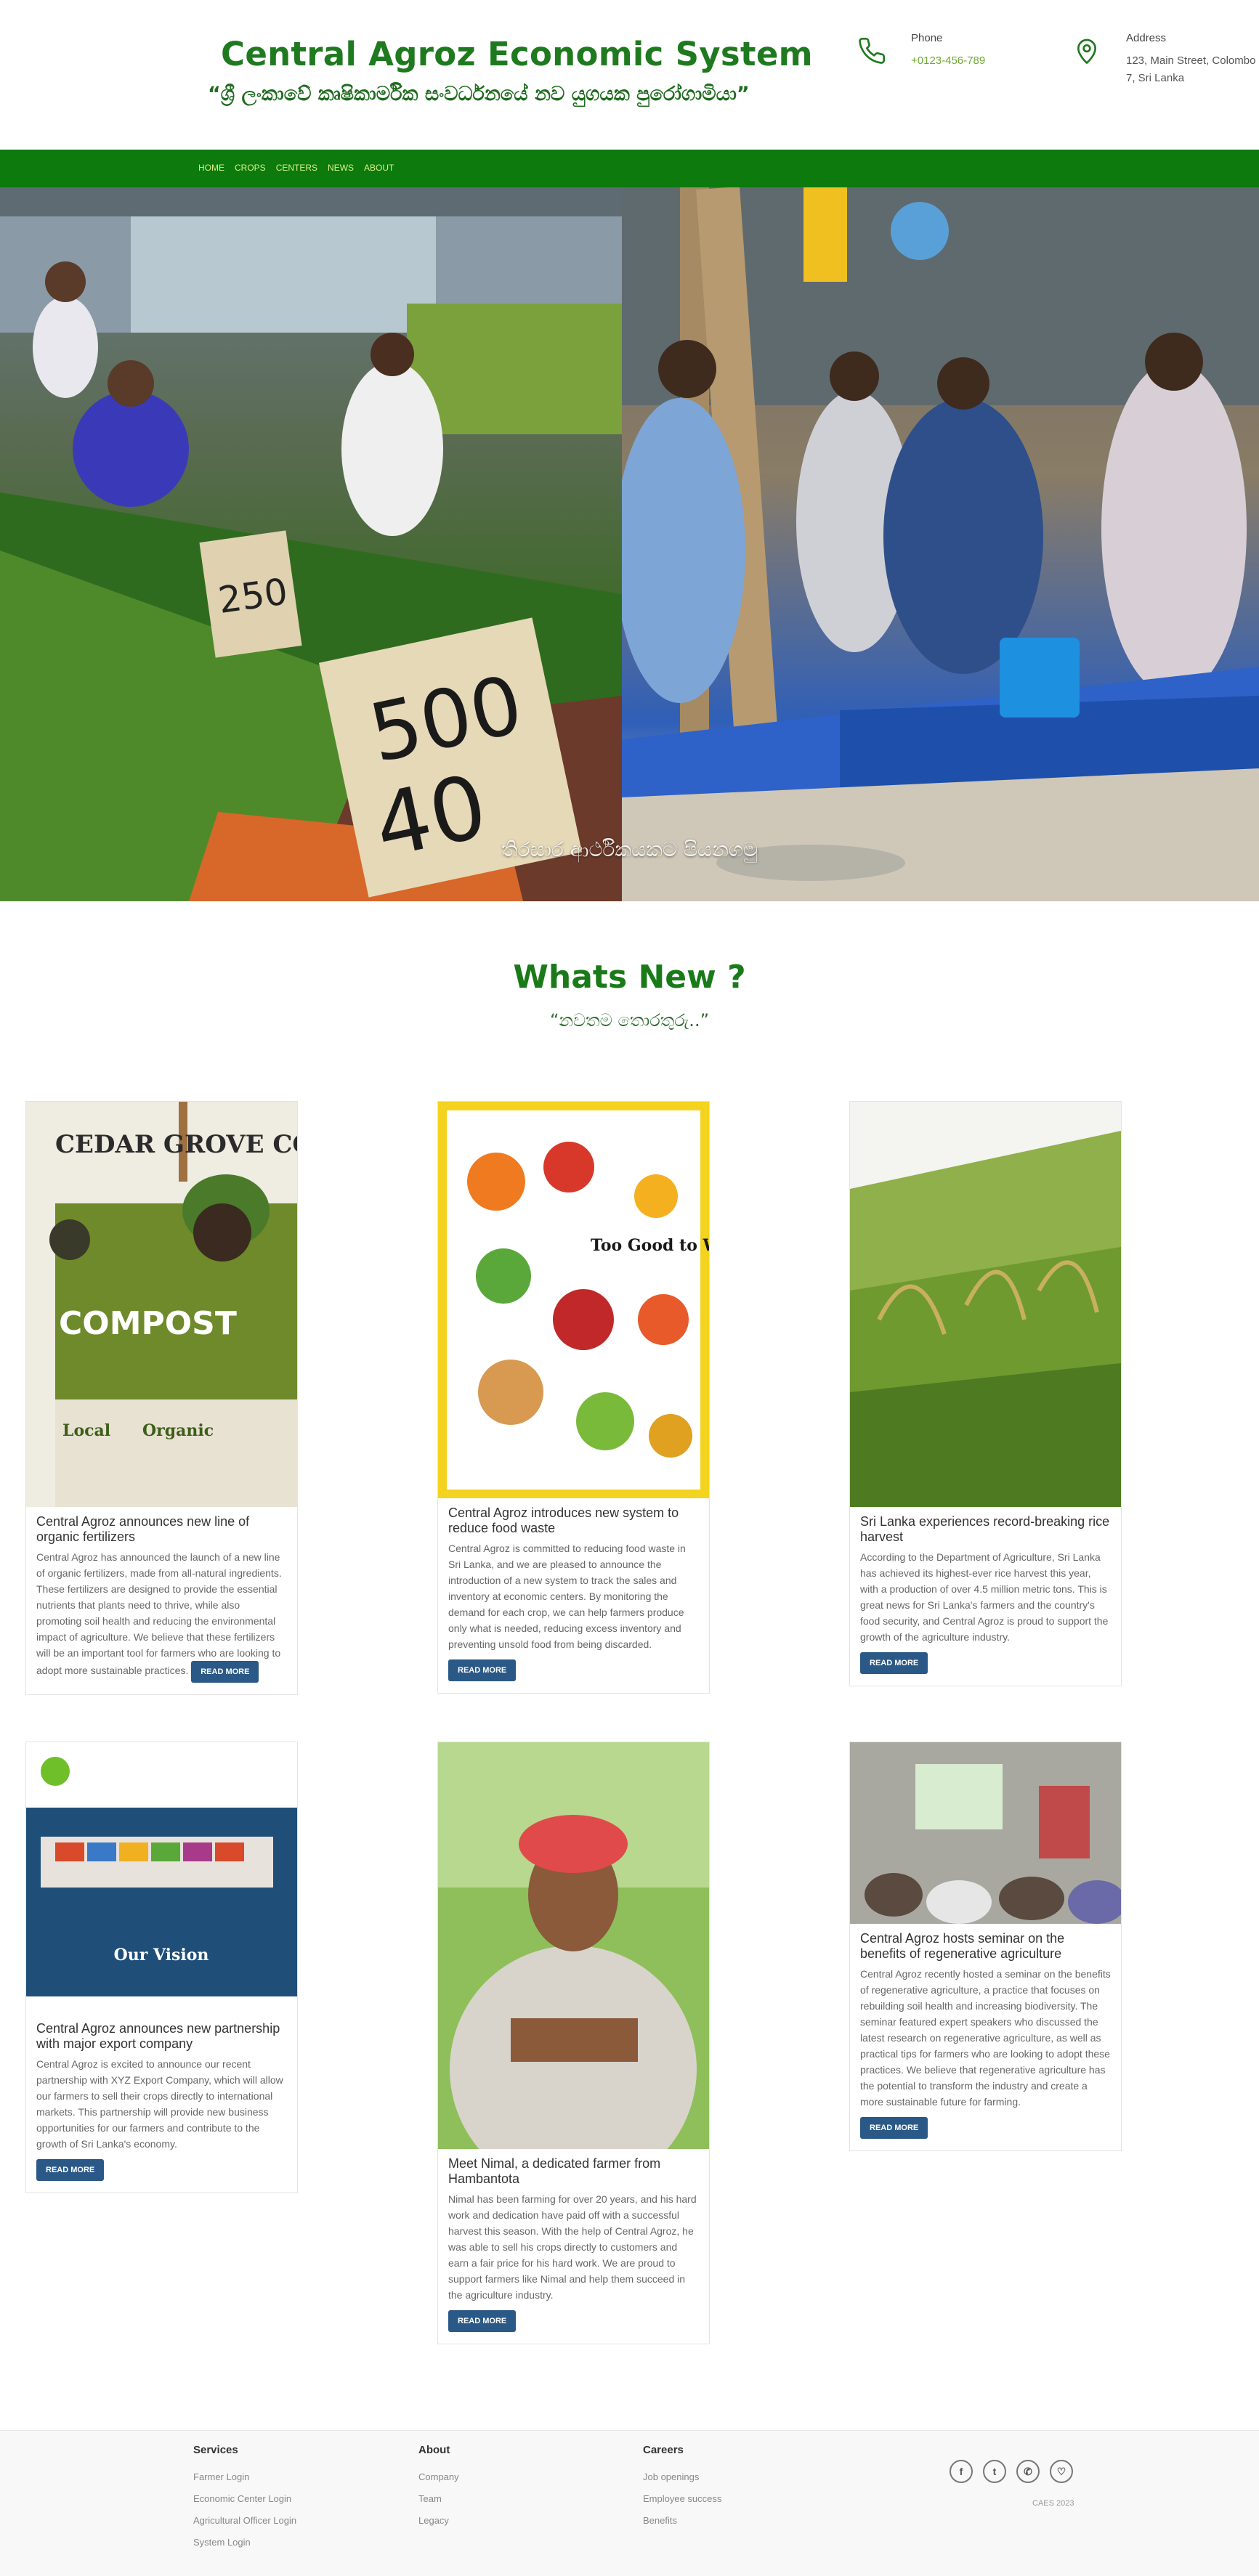  I want to click on hero-image-fish-market, so click(940, 544).